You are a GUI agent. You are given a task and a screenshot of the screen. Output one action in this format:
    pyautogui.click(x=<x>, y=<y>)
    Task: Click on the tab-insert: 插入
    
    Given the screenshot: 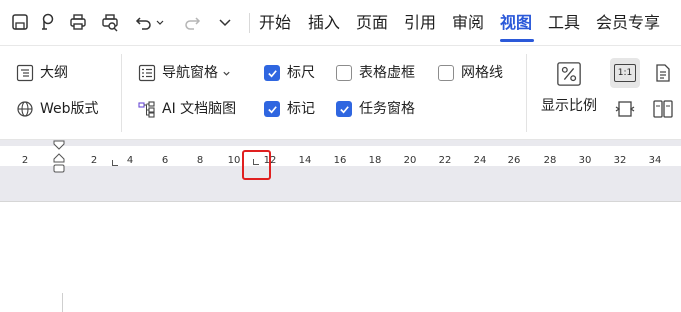 What is the action you would take?
    pyautogui.click(x=324, y=23)
    